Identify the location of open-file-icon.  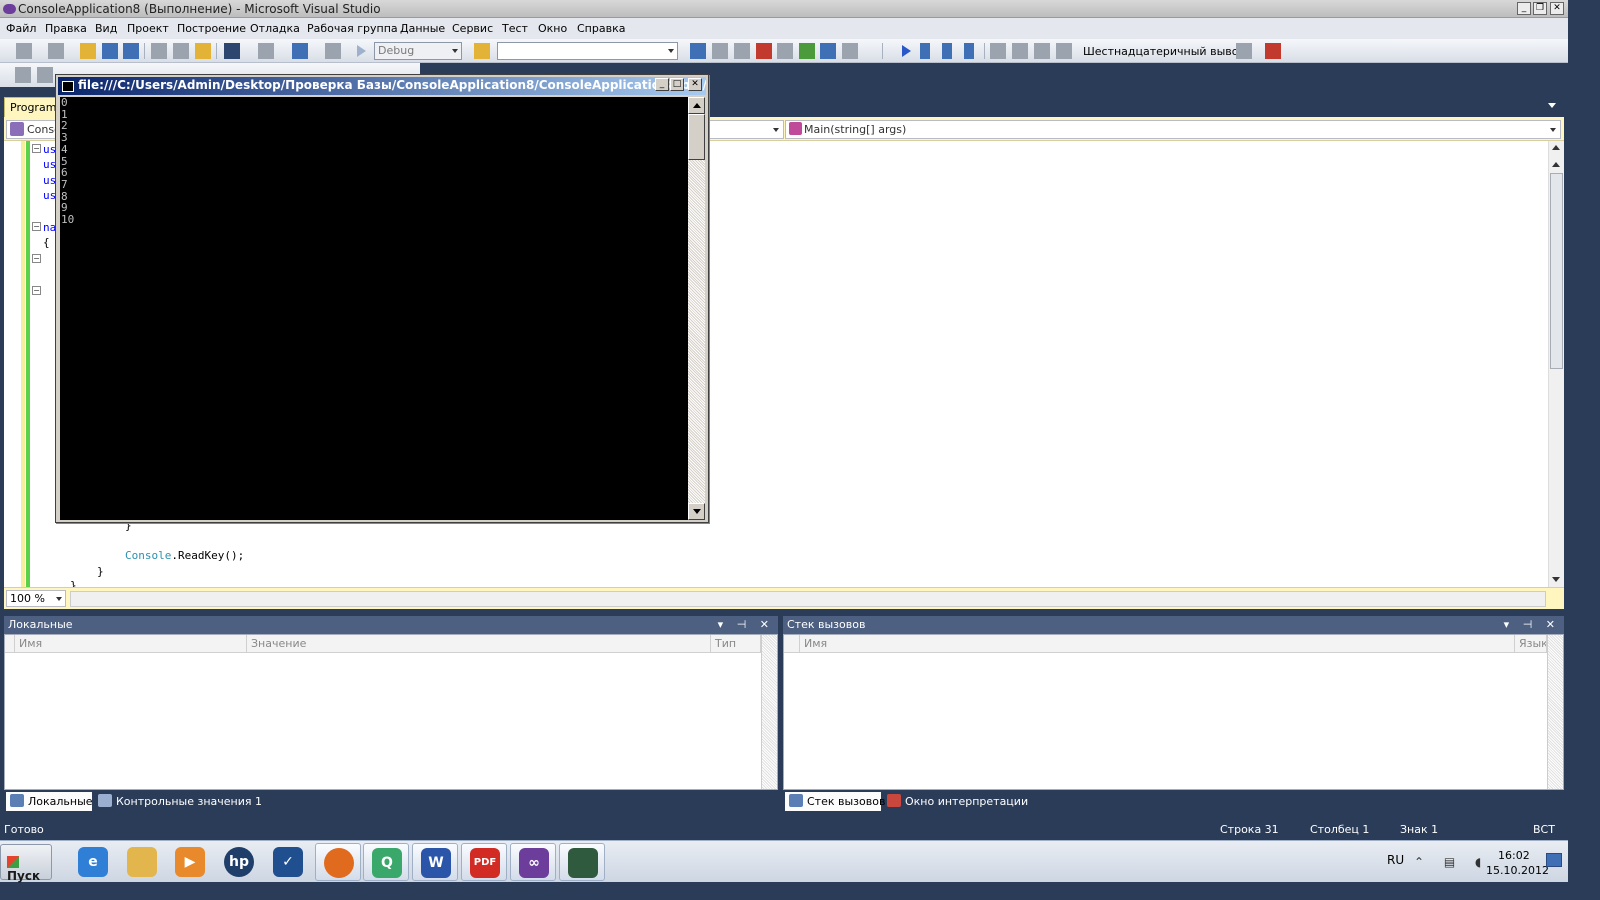
(88, 51).